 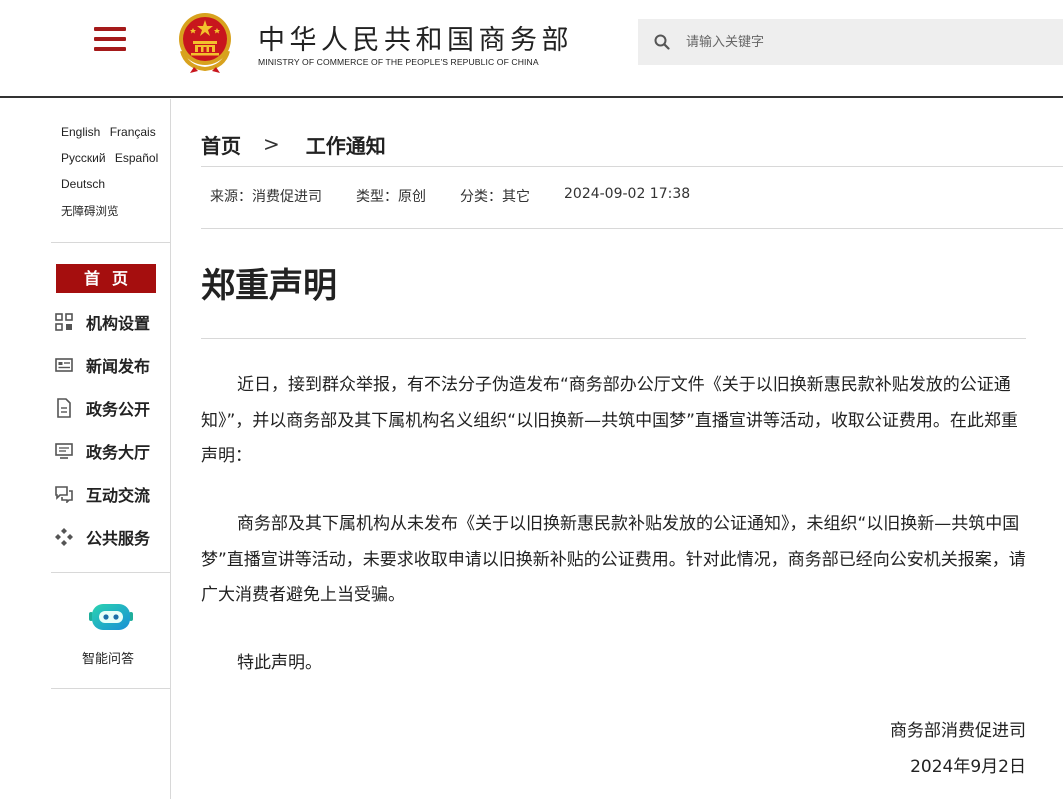 What do you see at coordinates (968, 767) in the screenshot?
I see `signature-date: 2024年9月2日` at bounding box center [968, 767].